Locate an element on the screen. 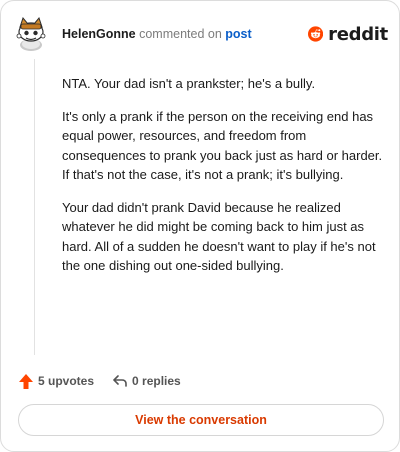  view-conversation-button: View the conversation is located at coordinates (201, 420).